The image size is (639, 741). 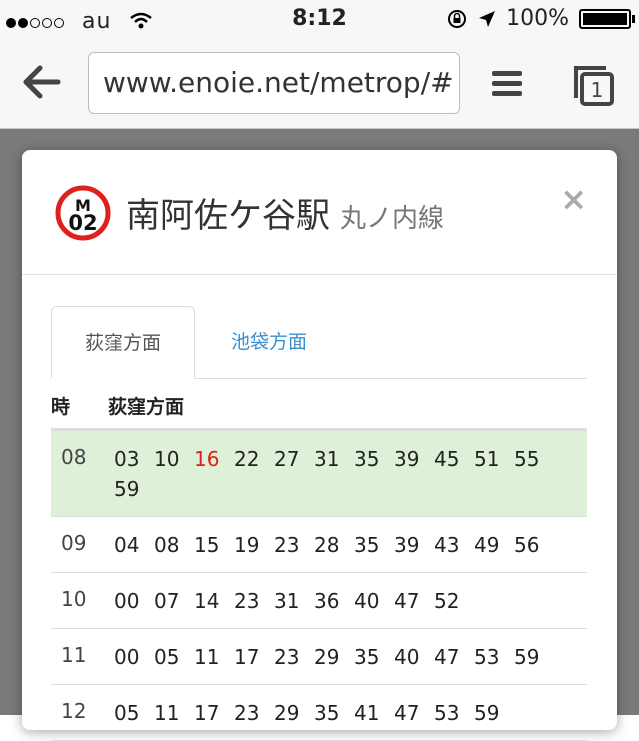 I want to click on minute-cell: 51, so click(x=487, y=459).